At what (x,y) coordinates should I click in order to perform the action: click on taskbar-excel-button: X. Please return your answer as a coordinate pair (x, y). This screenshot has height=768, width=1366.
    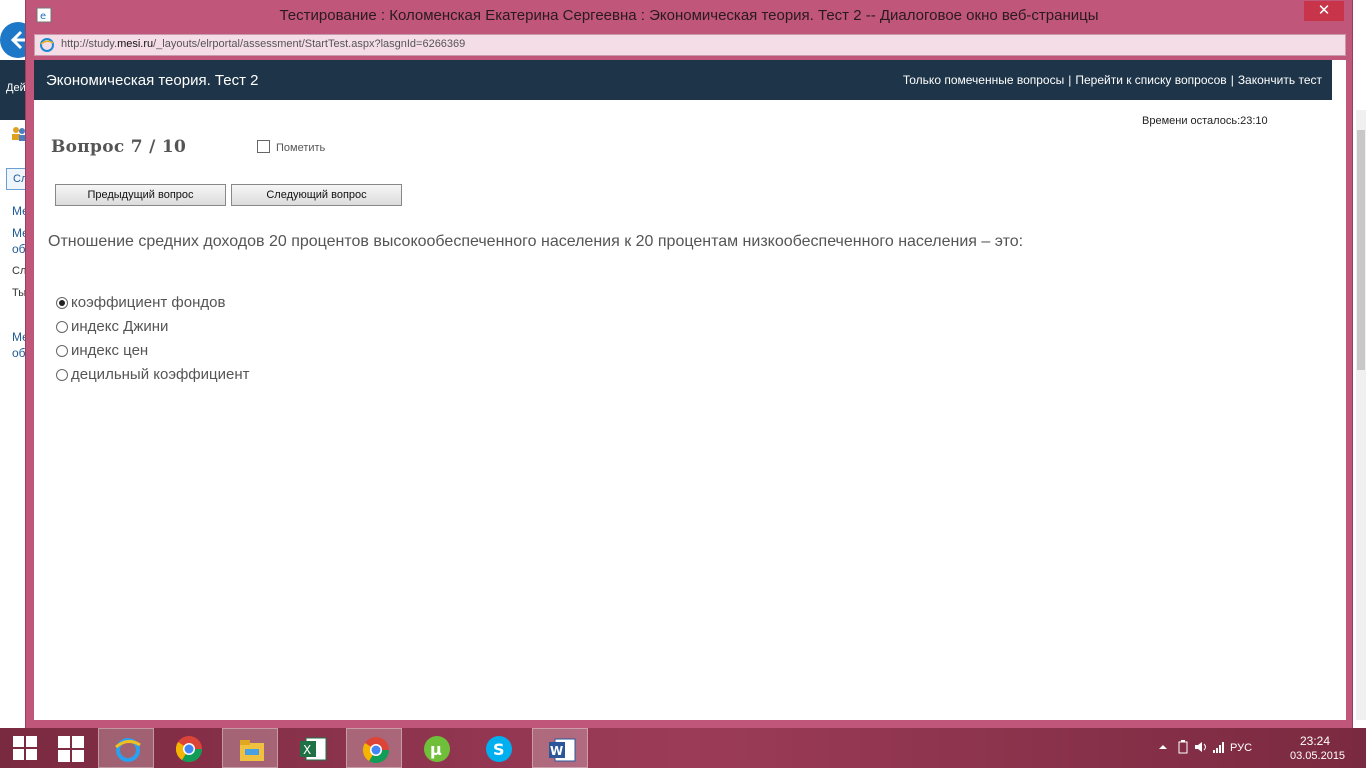
    Looking at the image, I should click on (312, 748).